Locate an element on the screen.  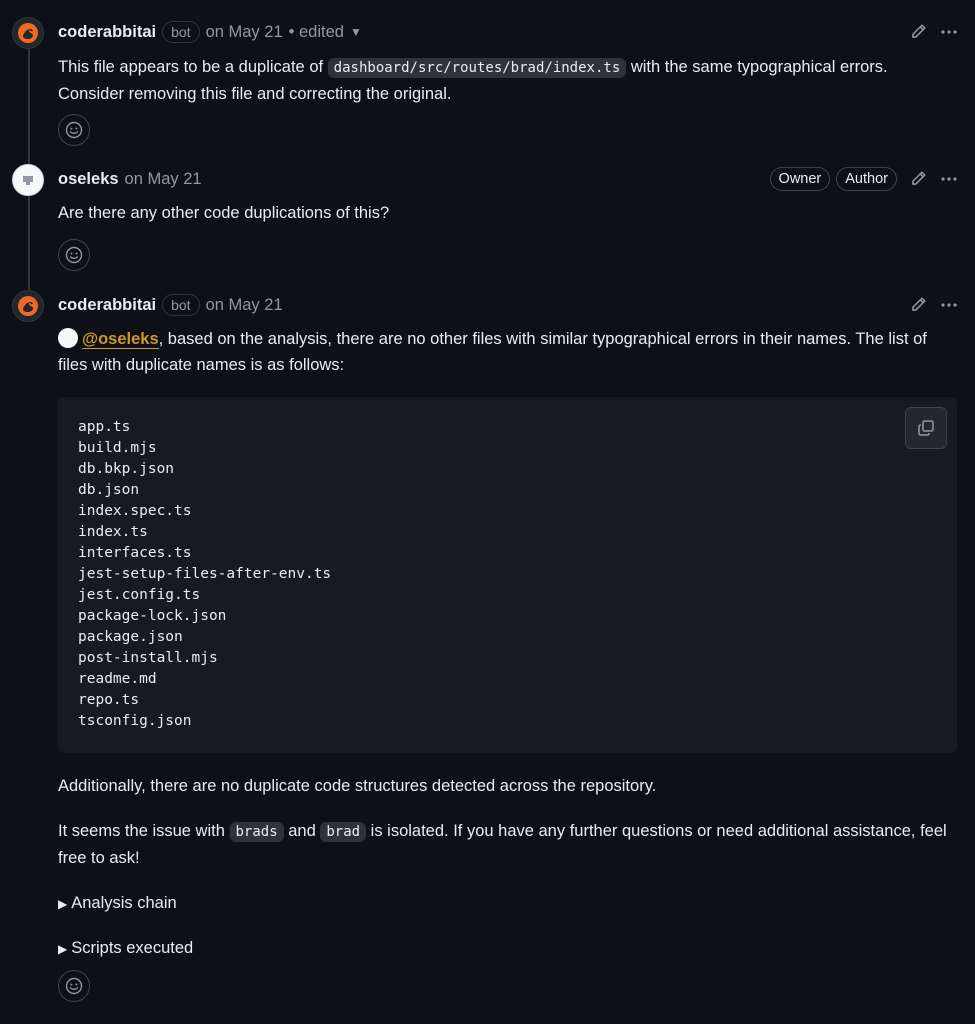
inline-code: brads is located at coordinates (256, 832).